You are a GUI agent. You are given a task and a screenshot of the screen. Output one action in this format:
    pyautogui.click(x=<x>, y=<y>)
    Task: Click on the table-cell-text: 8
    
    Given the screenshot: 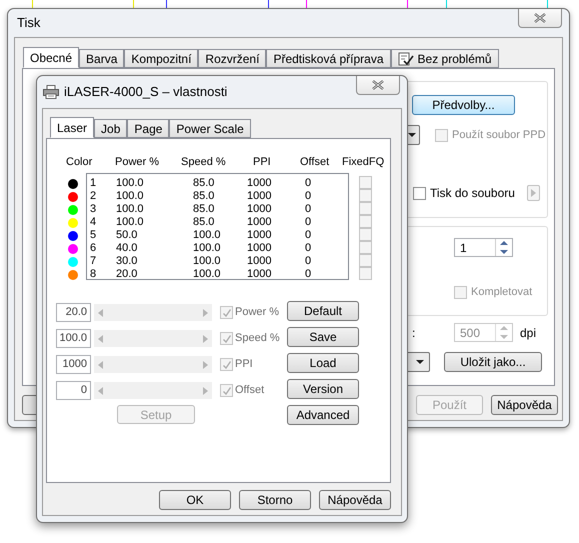 What is the action you would take?
    pyautogui.click(x=94, y=274)
    